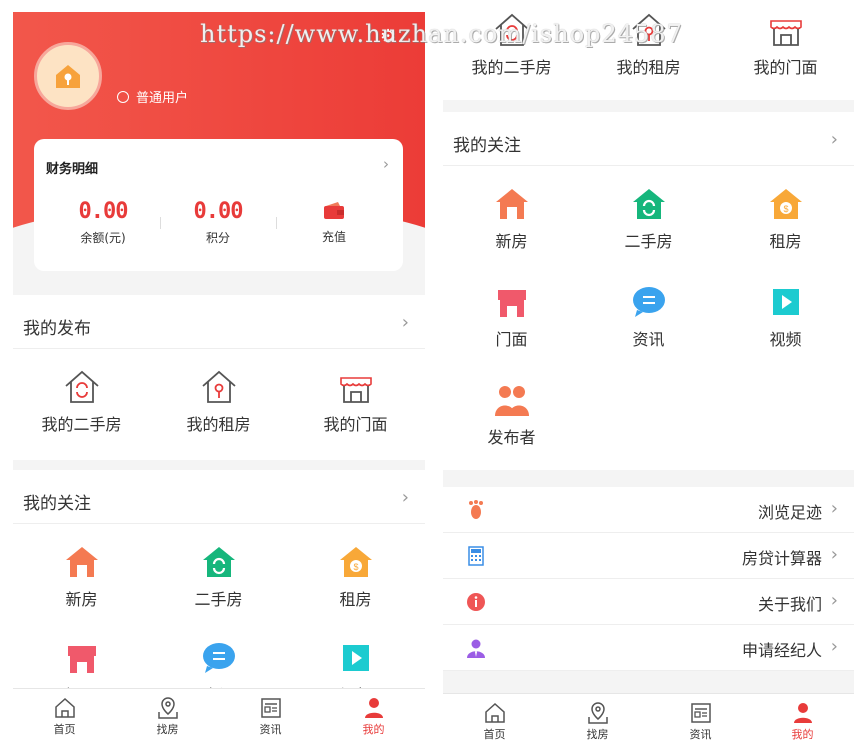  Describe the element at coordinates (82, 562) in the screenshot. I see `new-house-icon` at that location.